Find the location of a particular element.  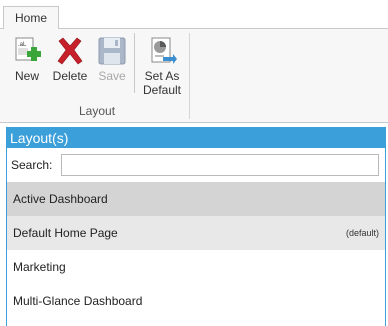

set-as-default-button: Set As Default is located at coordinates (162, 66).